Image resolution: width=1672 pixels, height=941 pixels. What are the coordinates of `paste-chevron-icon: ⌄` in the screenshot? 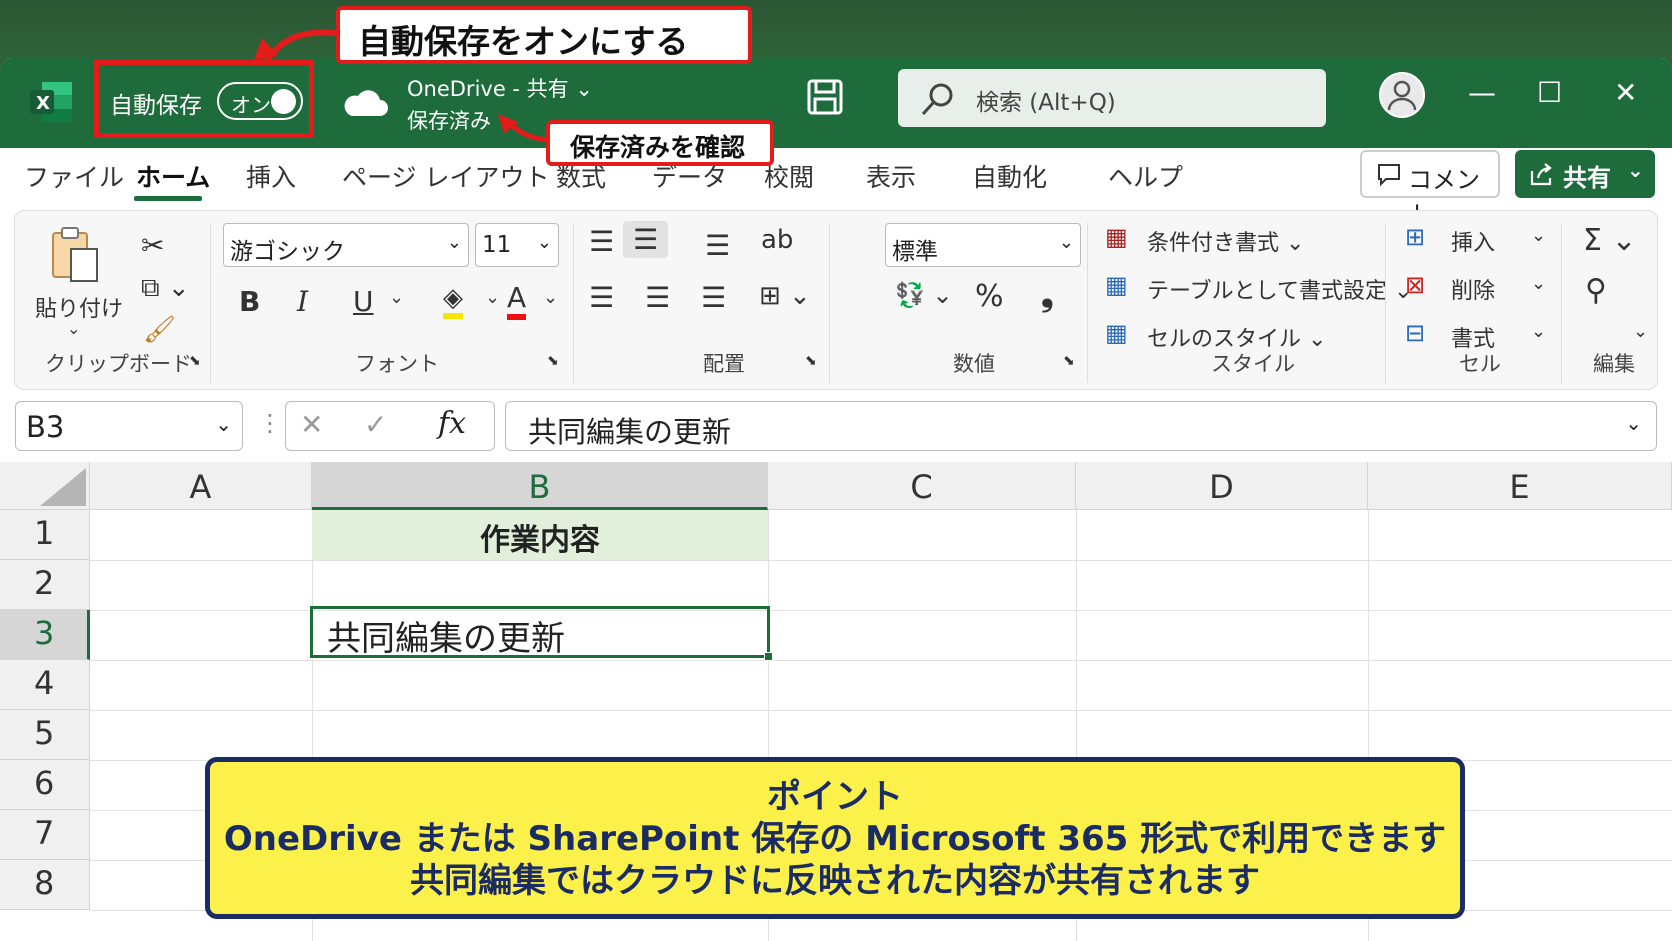 It's located at (73, 328).